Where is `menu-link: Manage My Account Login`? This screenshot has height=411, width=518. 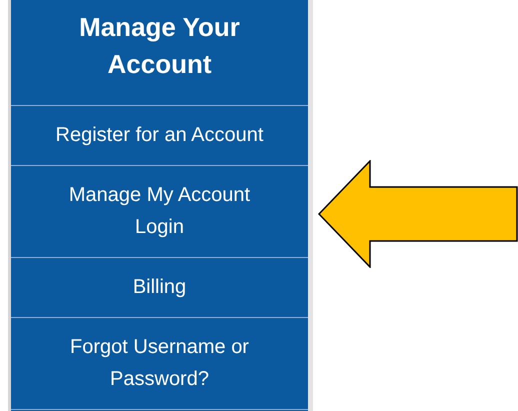
menu-link: Manage My Account Login is located at coordinates (159, 212).